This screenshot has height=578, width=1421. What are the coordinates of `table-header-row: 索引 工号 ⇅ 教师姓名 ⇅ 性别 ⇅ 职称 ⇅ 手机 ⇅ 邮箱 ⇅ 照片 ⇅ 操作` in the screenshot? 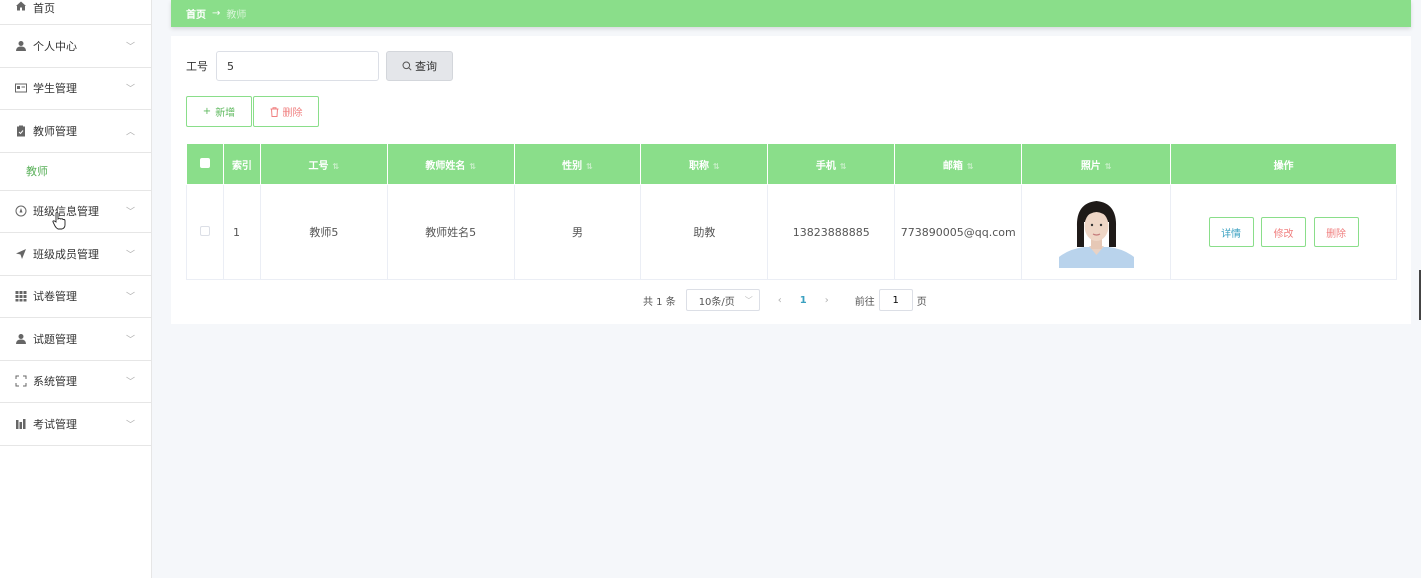 It's located at (791, 164).